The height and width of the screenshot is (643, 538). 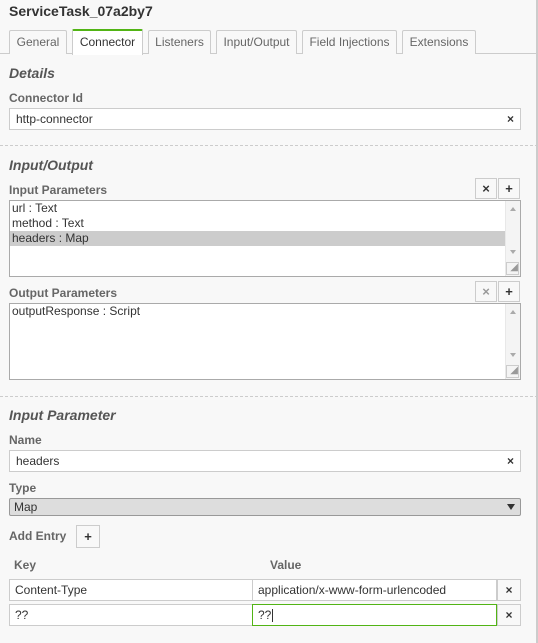 I want to click on parameter-name-value: headers, so click(x=38, y=461).